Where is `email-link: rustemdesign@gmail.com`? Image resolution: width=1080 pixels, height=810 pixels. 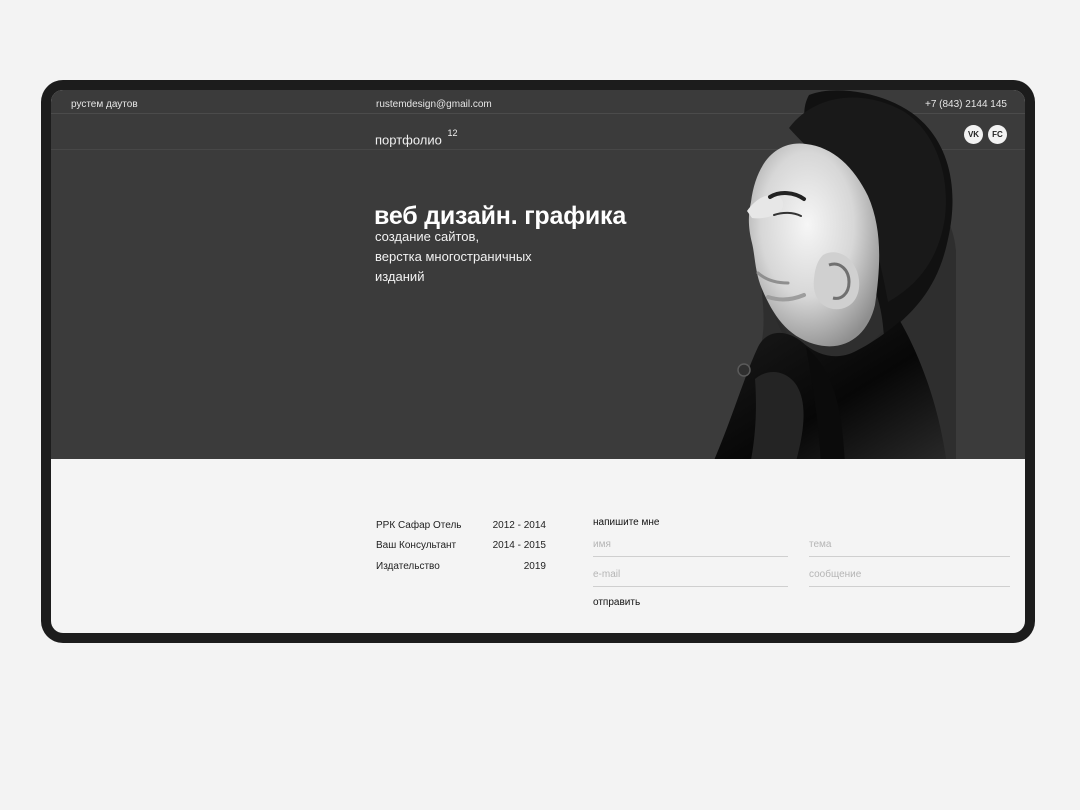 email-link: rustemdesign@gmail.com is located at coordinates (434, 104).